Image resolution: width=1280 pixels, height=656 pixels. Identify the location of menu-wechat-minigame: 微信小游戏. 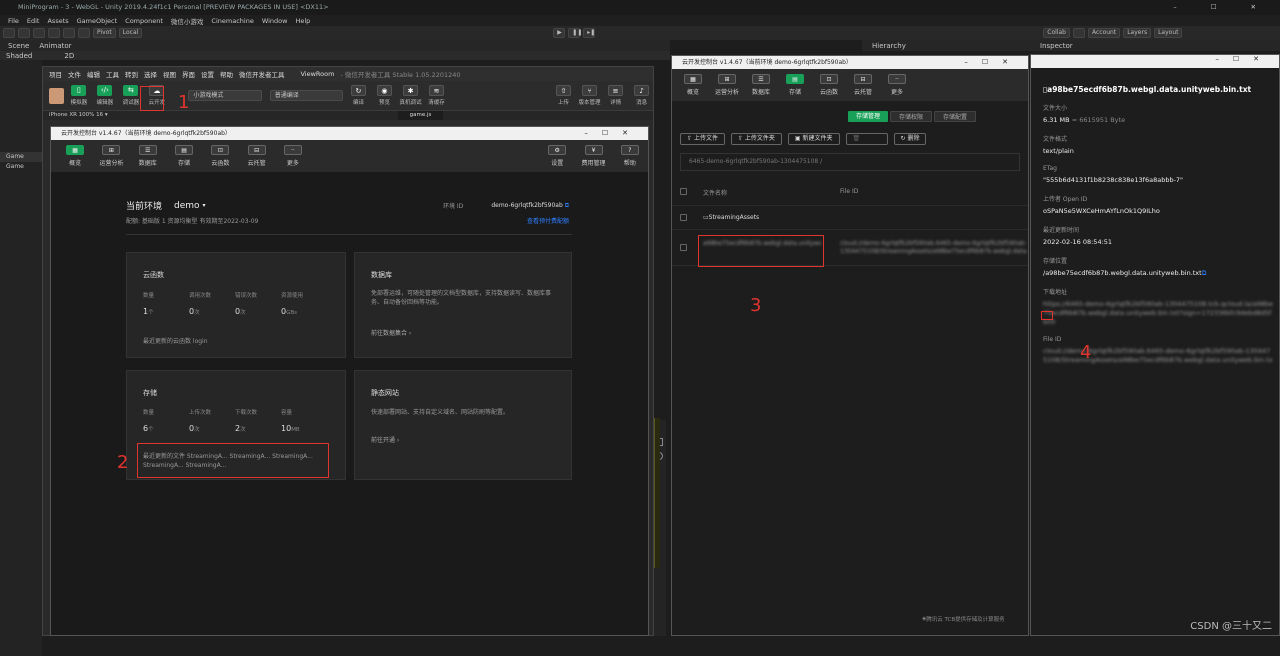
(187, 21).